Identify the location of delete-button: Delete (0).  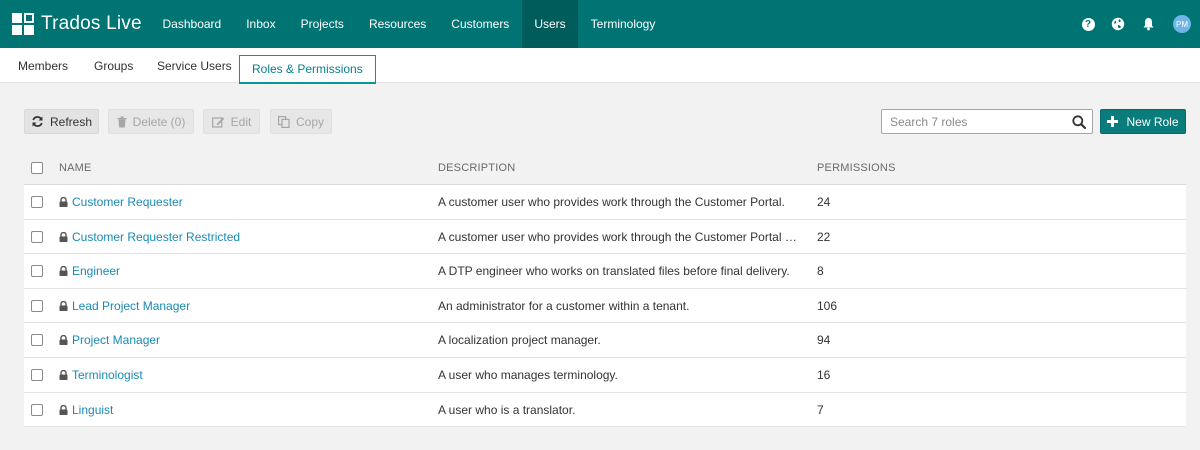
(151, 121).